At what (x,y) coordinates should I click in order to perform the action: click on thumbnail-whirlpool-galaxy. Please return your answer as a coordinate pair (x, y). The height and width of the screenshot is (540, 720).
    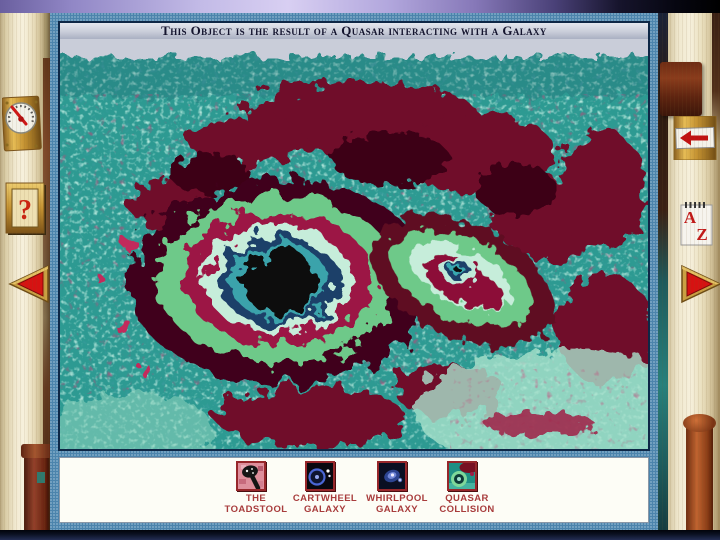
    Looking at the image, I should click on (392, 476).